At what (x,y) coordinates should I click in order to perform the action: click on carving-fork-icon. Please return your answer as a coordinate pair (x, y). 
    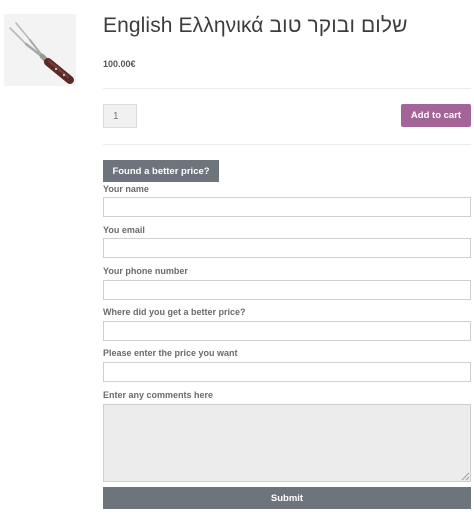
    Looking at the image, I should click on (41, 53).